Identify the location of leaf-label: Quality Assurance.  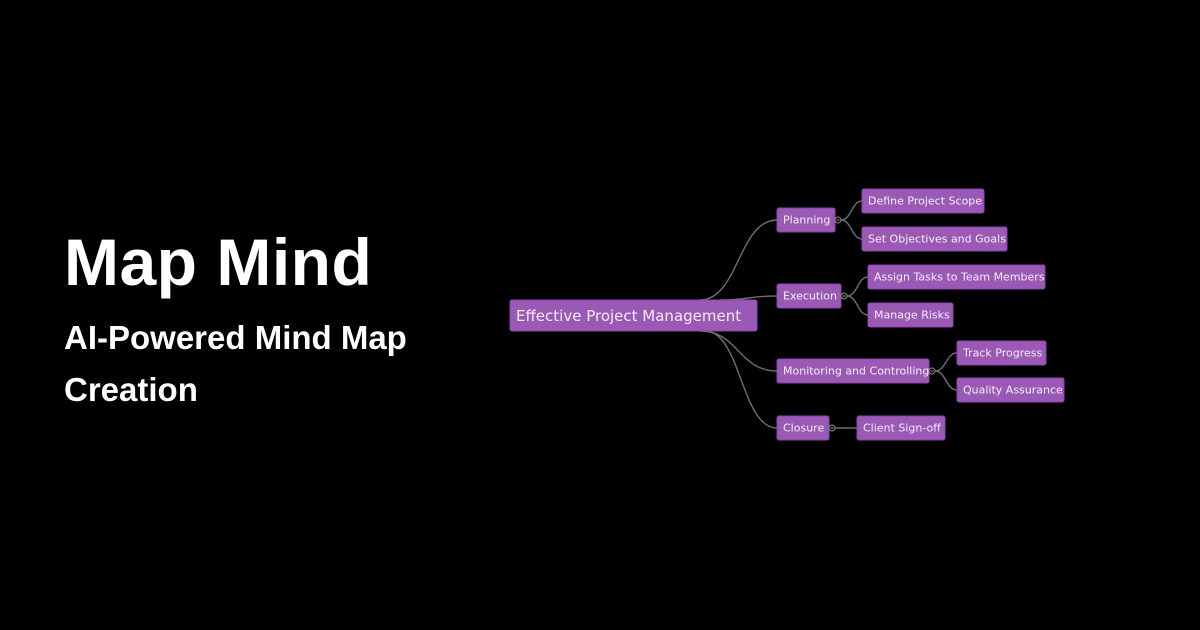
(1013, 390).